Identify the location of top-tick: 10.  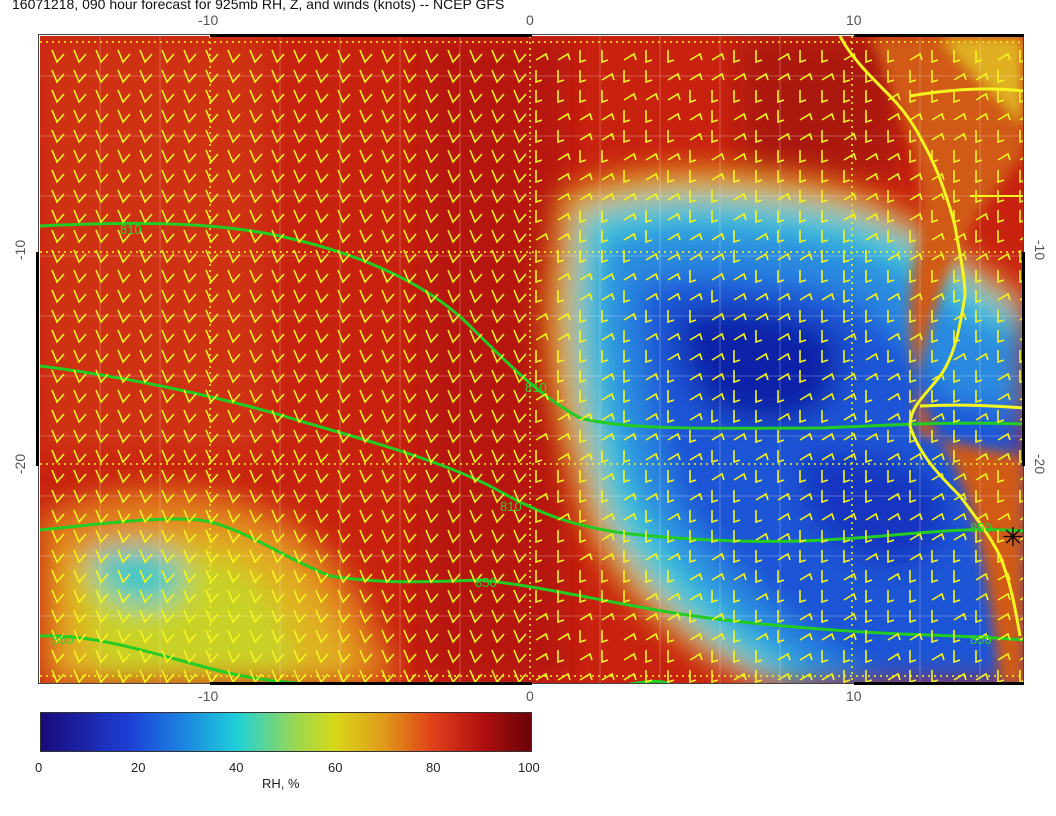
(854, 20).